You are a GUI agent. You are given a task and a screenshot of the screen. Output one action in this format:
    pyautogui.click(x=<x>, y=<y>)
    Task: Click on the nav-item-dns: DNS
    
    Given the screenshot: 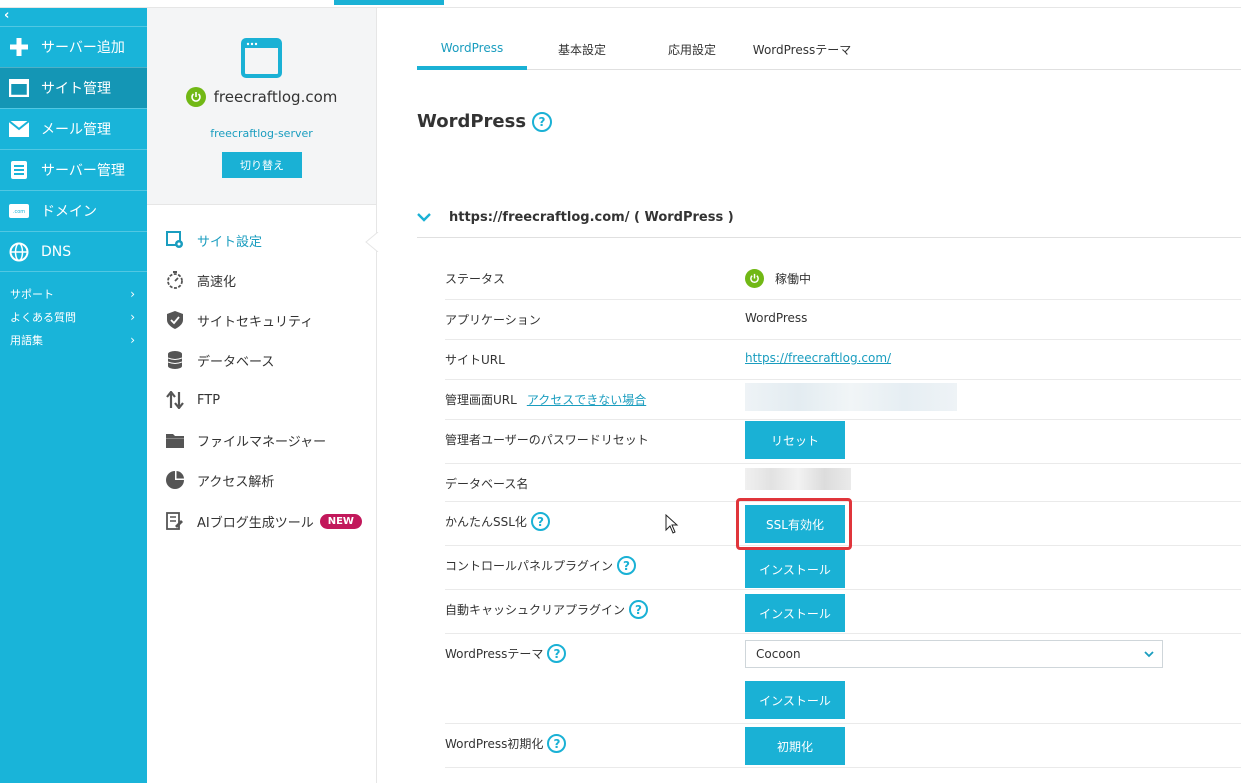 What is the action you would take?
    pyautogui.click(x=73, y=251)
    